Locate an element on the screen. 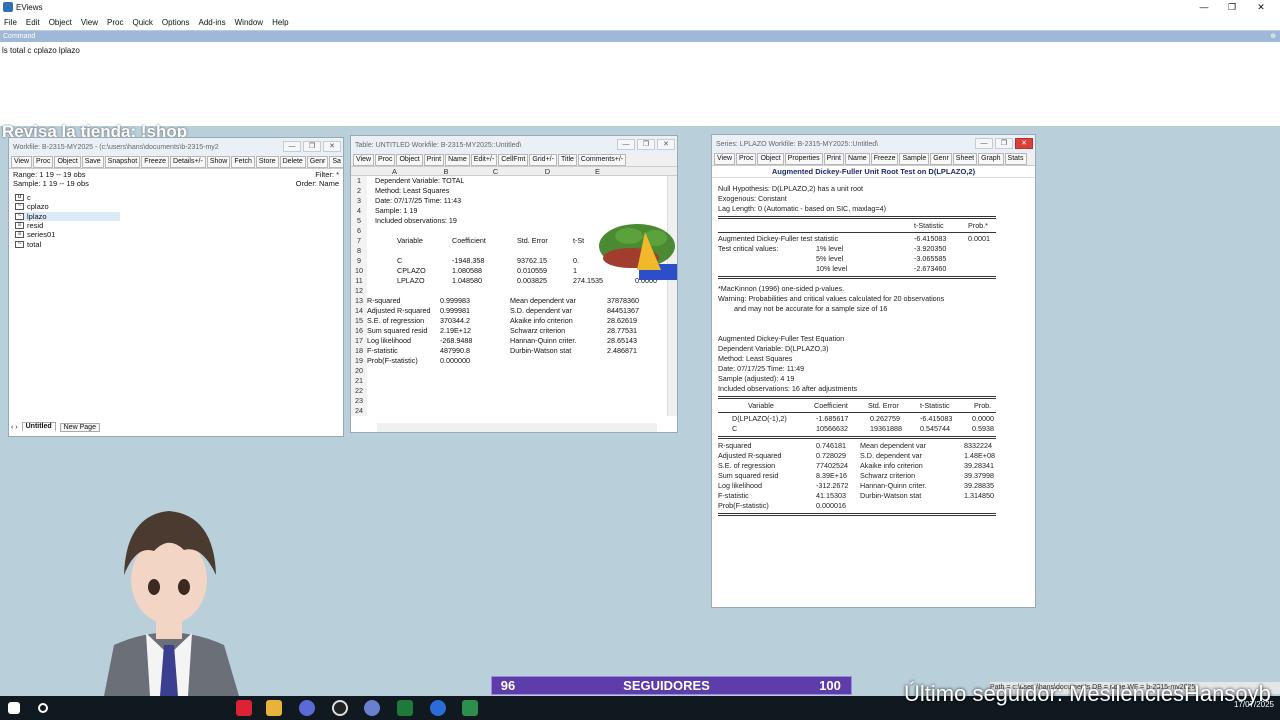 The width and height of the screenshot is (1280, 720). toolbar-button-title: Title is located at coordinates (567, 160).